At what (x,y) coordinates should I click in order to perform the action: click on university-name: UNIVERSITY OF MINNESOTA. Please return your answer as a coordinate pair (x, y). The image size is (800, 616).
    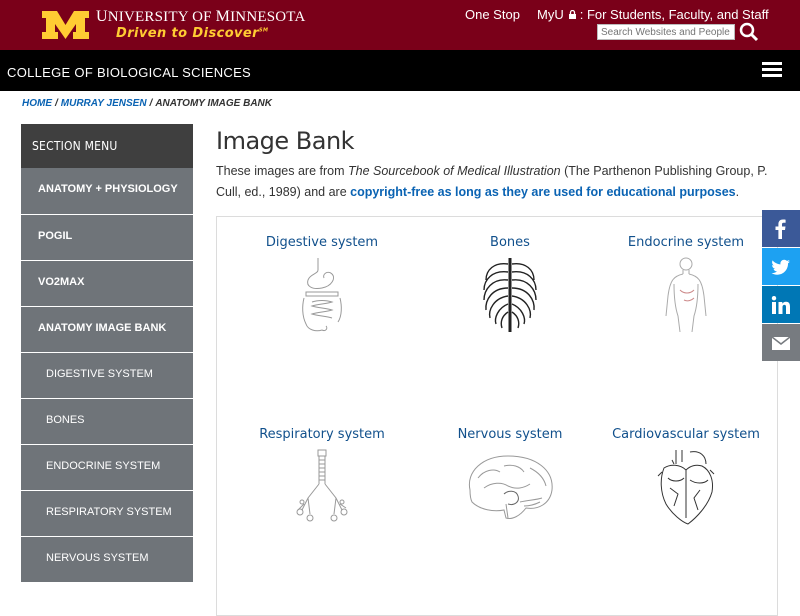
    Looking at the image, I should click on (201, 17).